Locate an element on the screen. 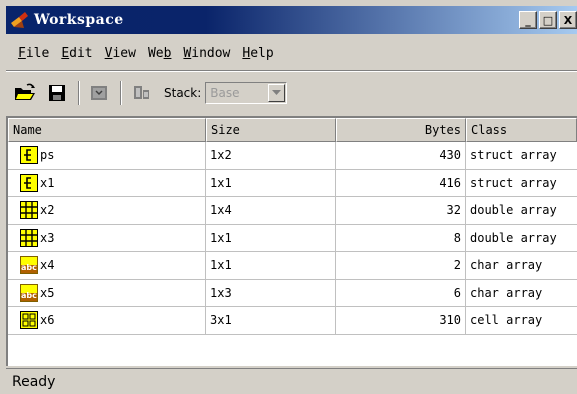 This screenshot has width=577, height=394. cell-bytes: 2 is located at coordinates (401, 265).